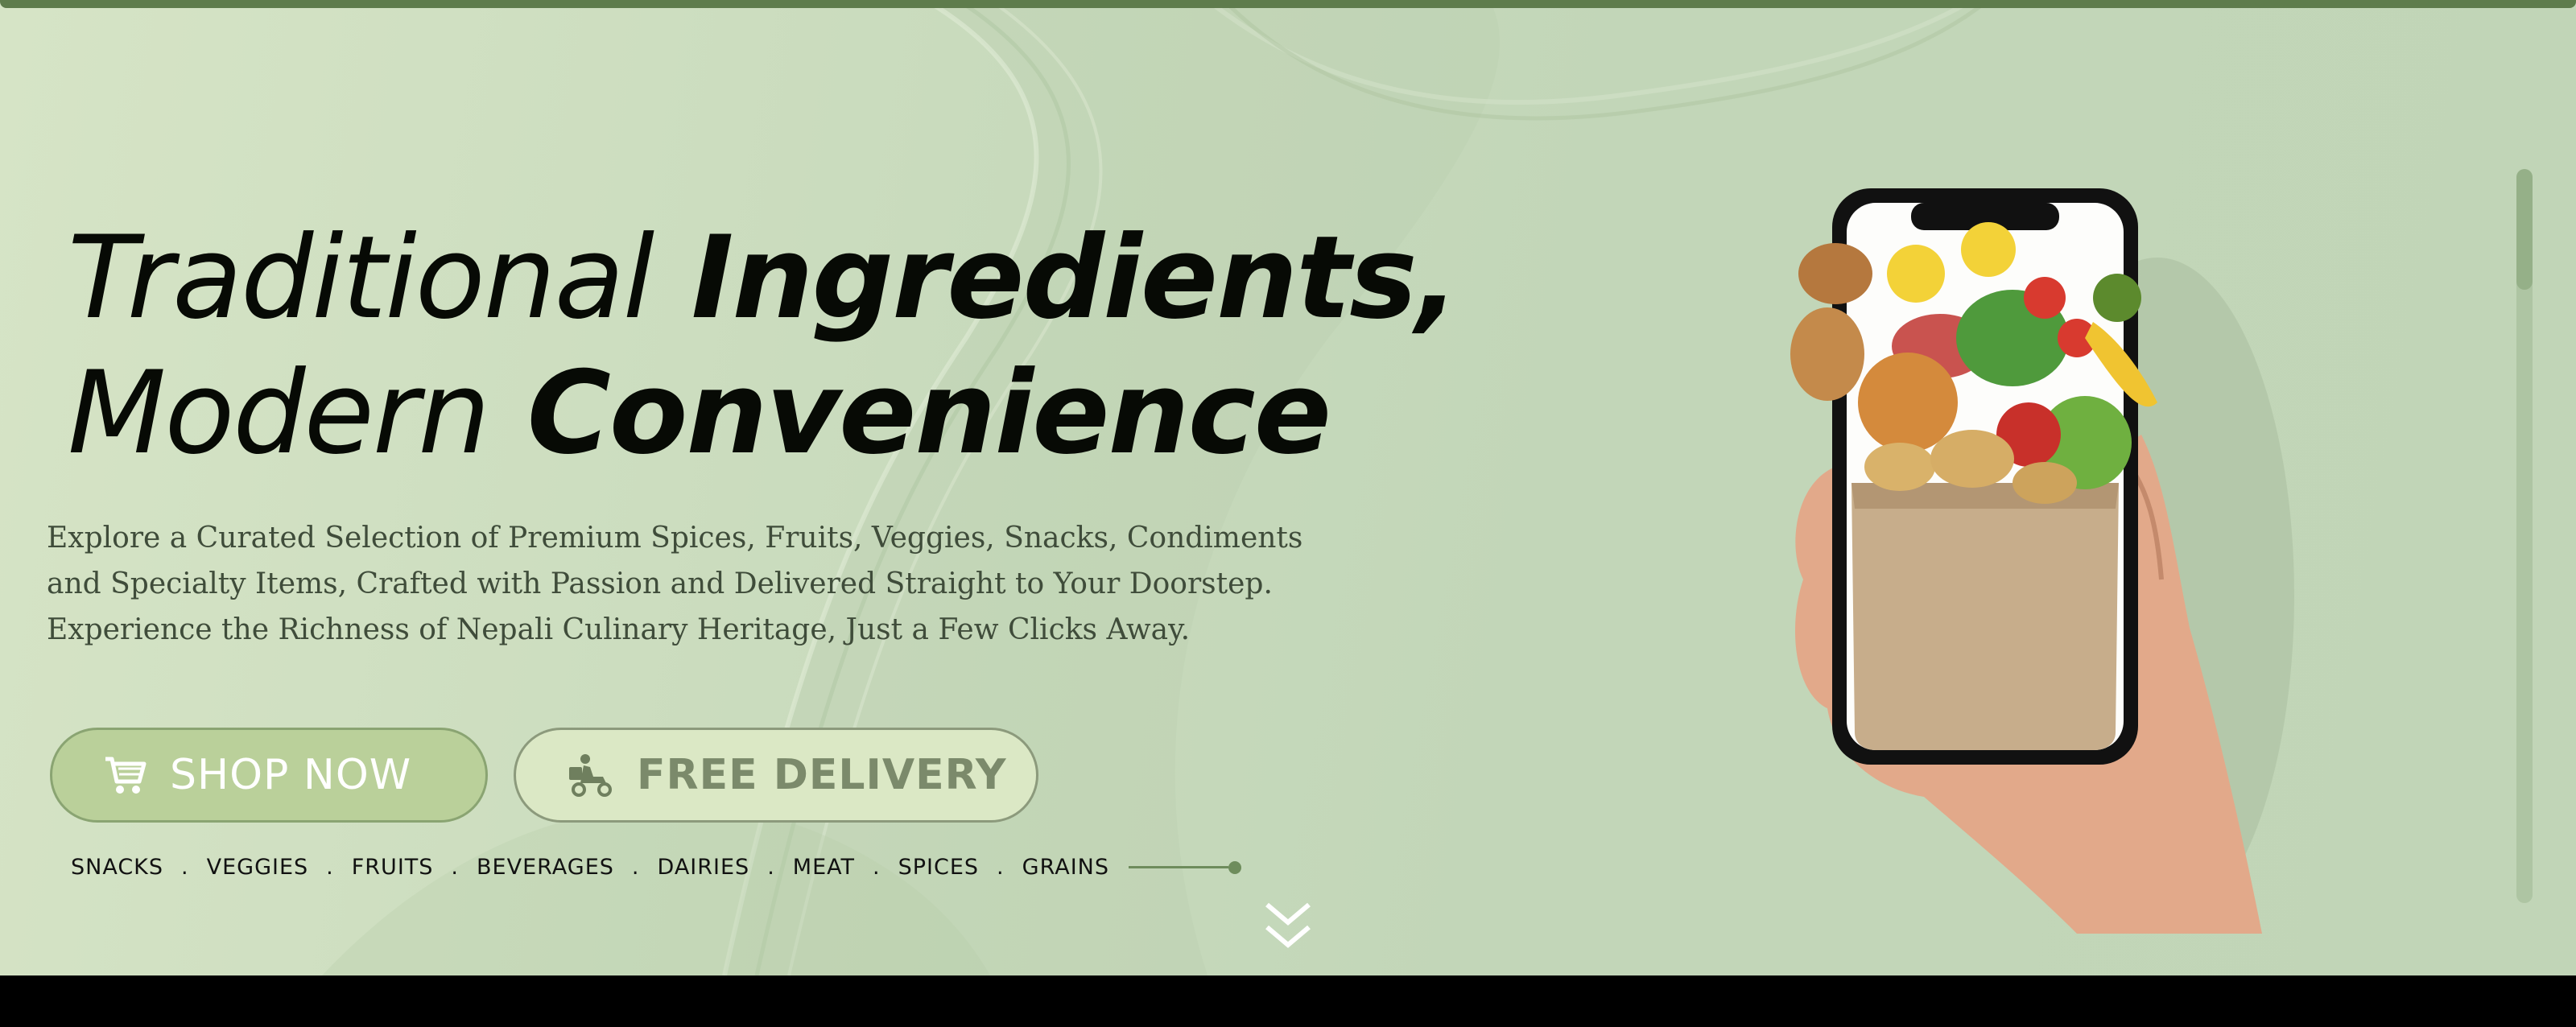 The height and width of the screenshot is (1027, 2576). What do you see at coordinates (124, 775) in the screenshot?
I see `cart-icon` at bounding box center [124, 775].